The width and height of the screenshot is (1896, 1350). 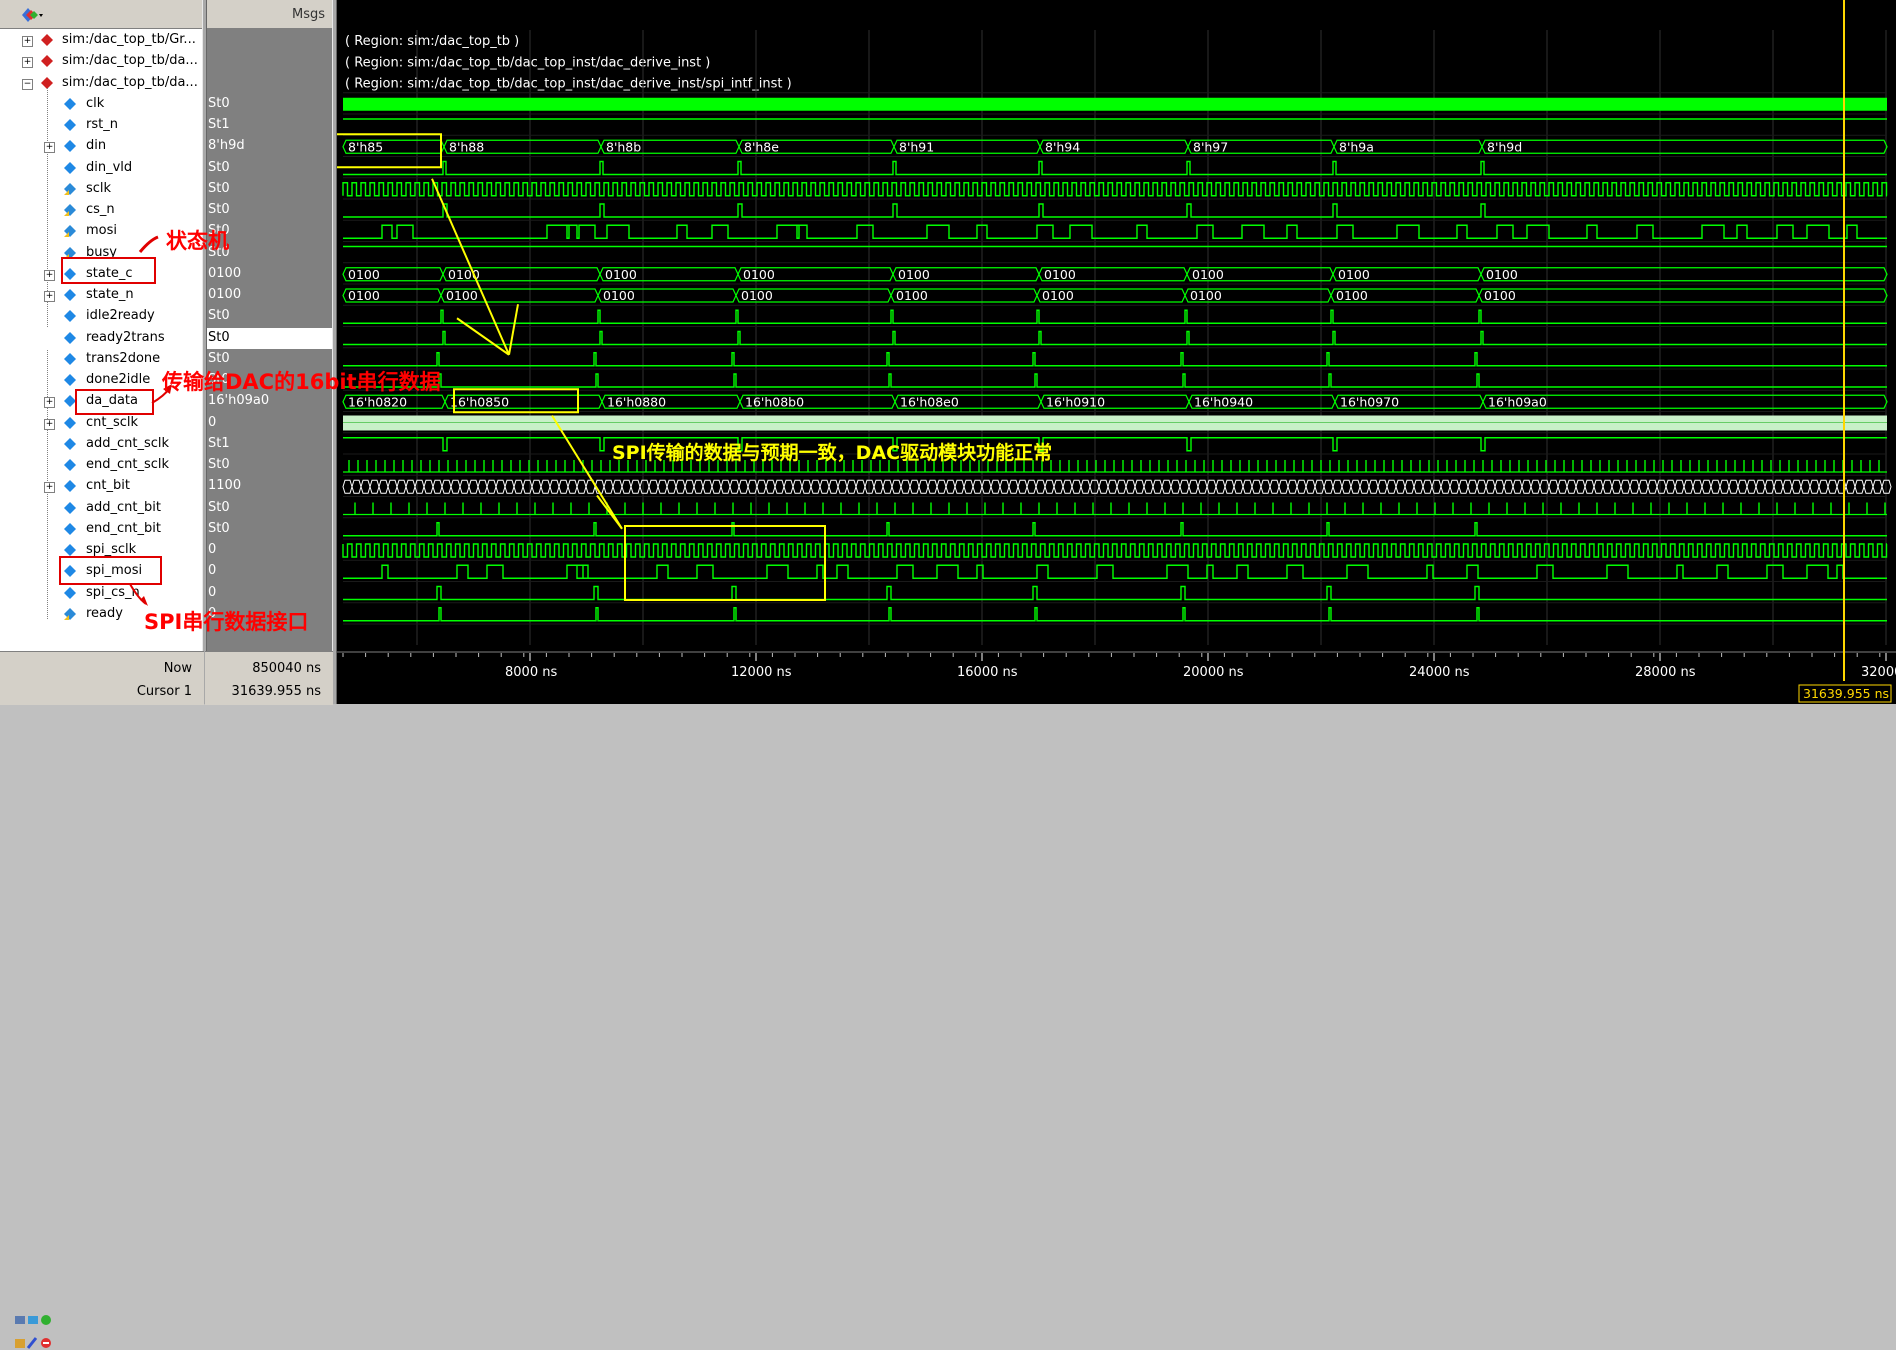 What do you see at coordinates (197, 241) in the screenshot?
I see `fsm-annotation: 状态机` at bounding box center [197, 241].